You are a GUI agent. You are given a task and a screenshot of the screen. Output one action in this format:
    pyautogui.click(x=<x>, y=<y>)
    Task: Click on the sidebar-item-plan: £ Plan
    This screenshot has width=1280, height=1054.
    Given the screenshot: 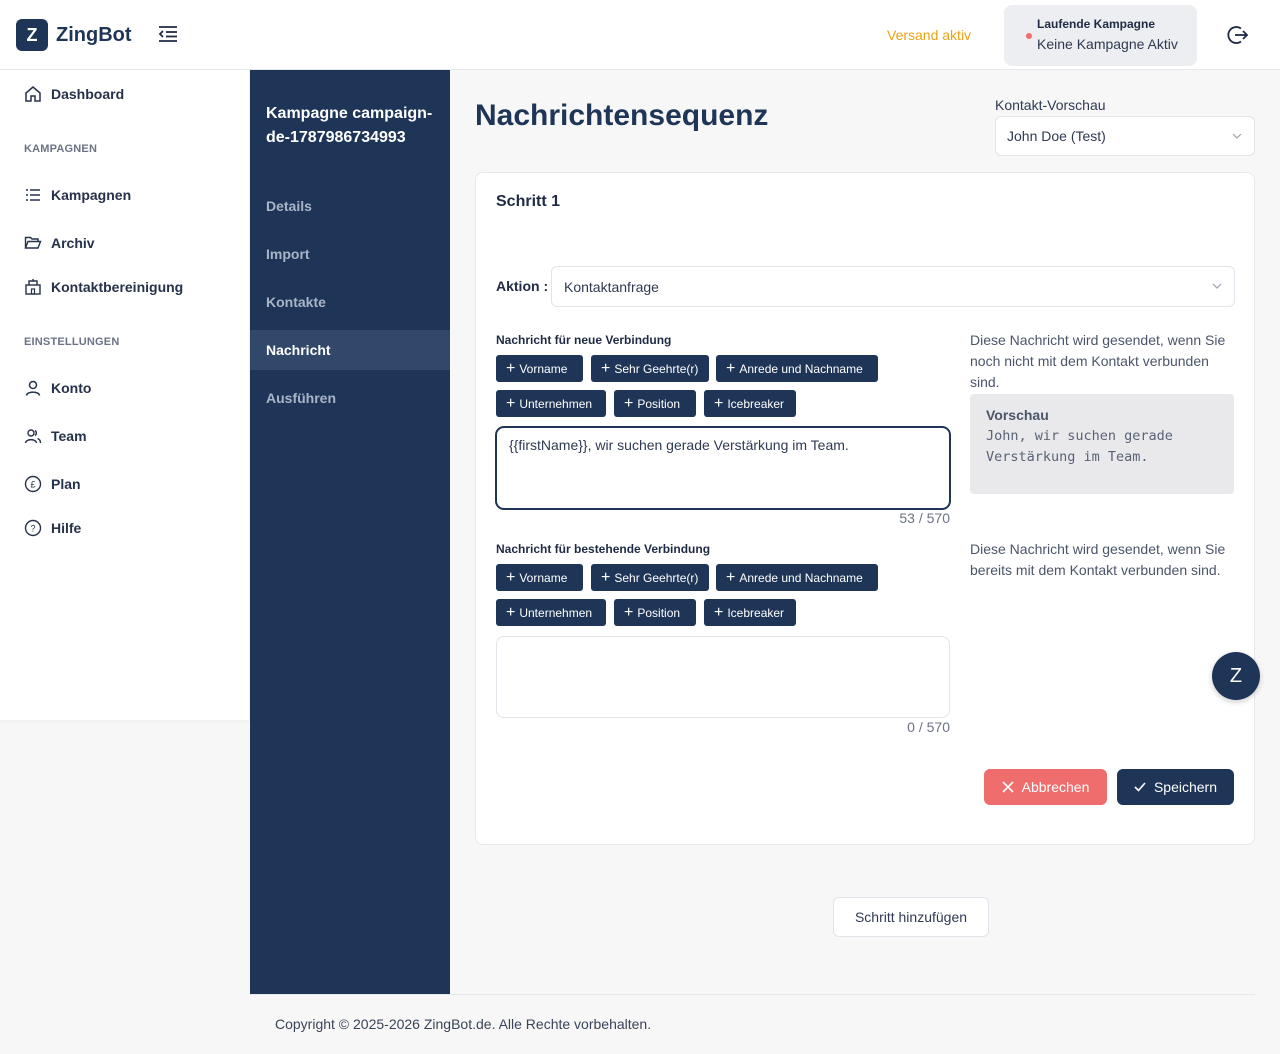 What is the action you would take?
    pyautogui.click(x=125, y=484)
    